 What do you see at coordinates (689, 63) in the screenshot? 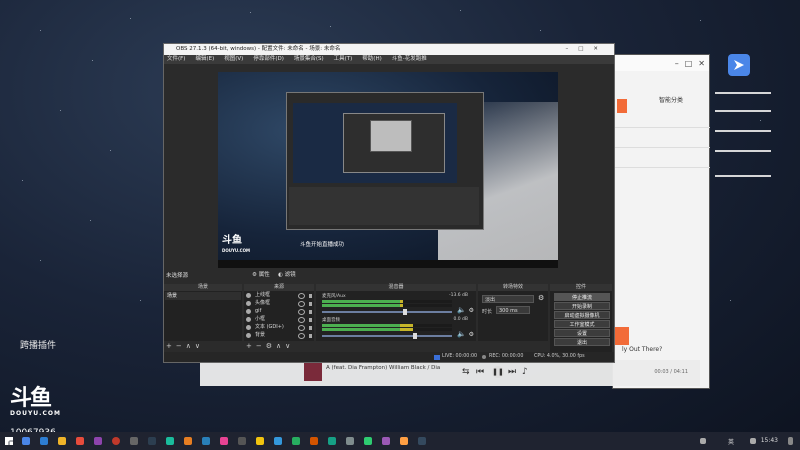
I see `maximize-icon: □` at bounding box center [689, 63].